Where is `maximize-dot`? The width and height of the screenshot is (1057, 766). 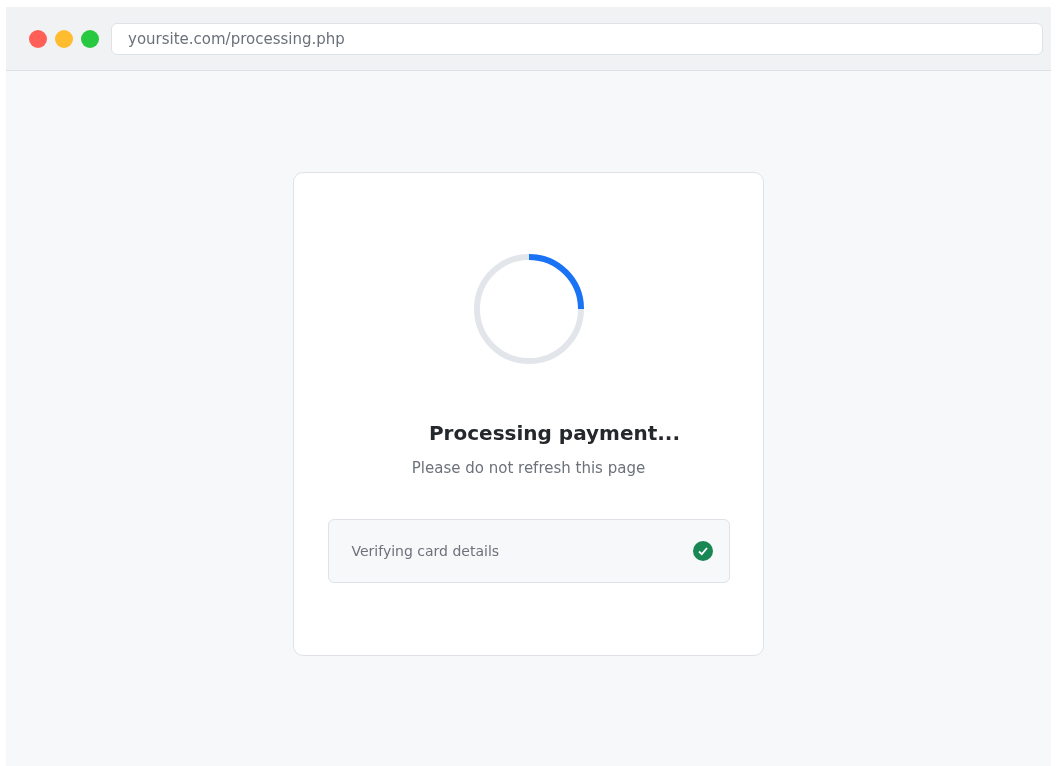
maximize-dot is located at coordinates (90, 38).